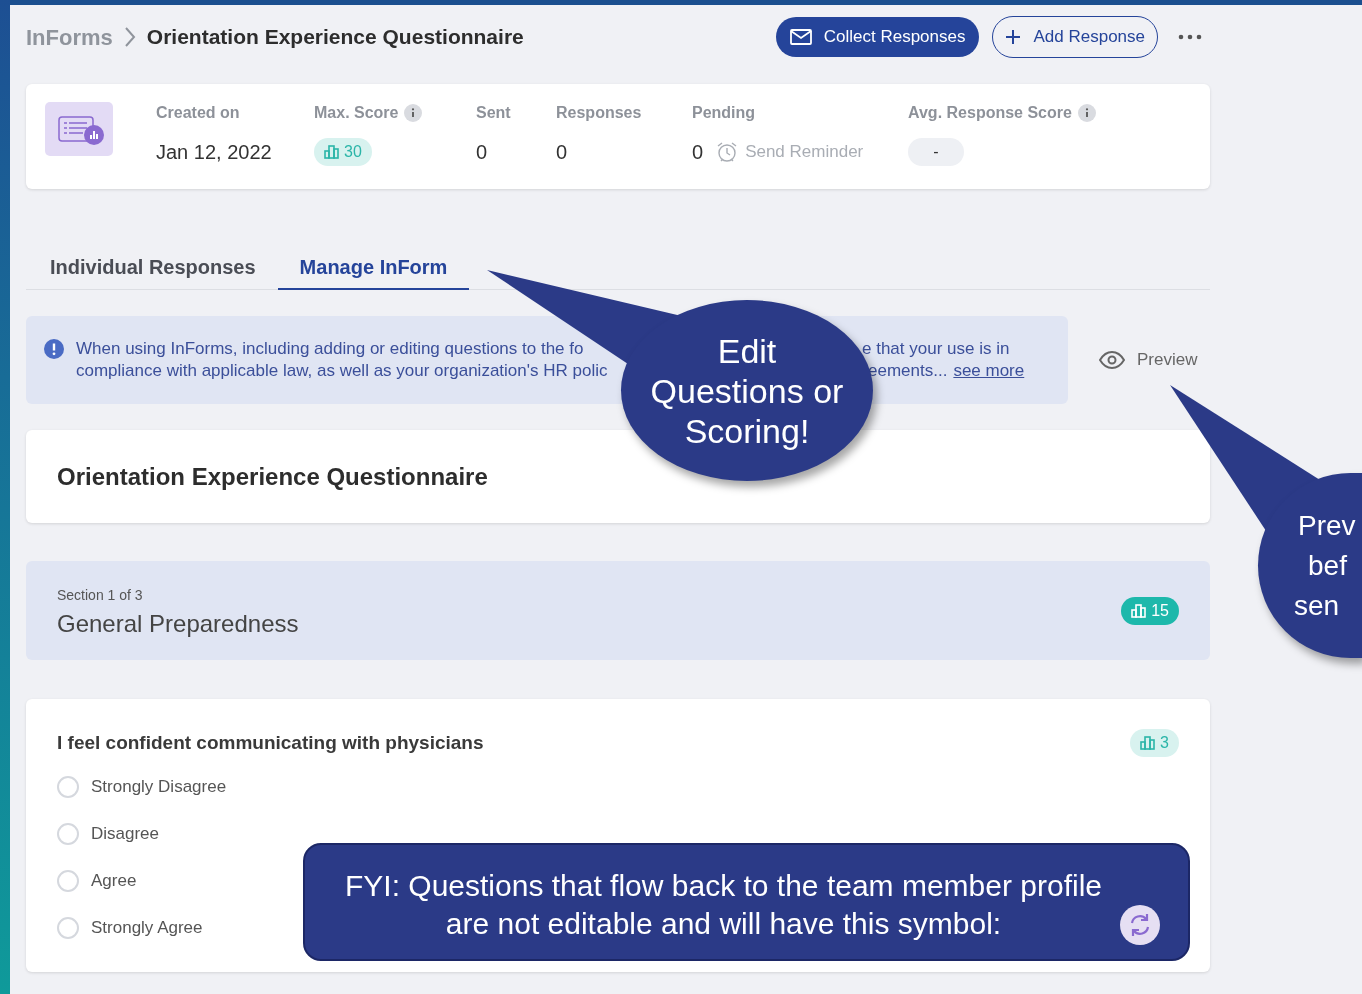 The width and height of the screenshot is (1362, 994). What do you see at coordinates (1317, 605) in the screenshot?
I see `callout-text: sen` at bounding box center [1317, 605].